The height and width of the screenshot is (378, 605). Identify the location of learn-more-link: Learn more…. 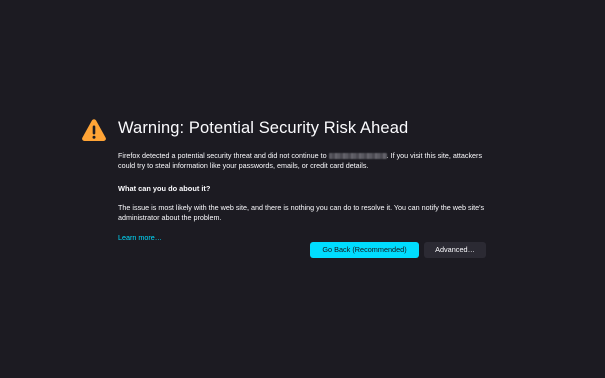
(140, 237).